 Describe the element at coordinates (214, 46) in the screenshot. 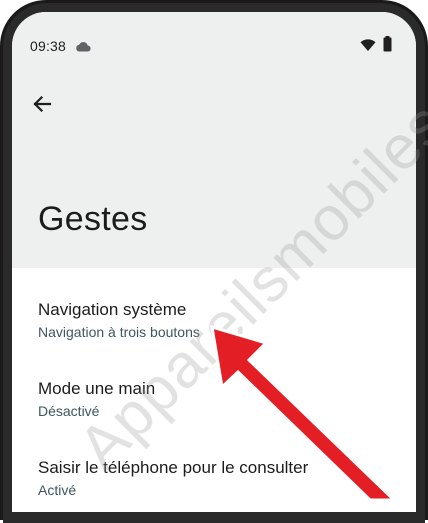

I see `status-bar: 09:38` at that location.